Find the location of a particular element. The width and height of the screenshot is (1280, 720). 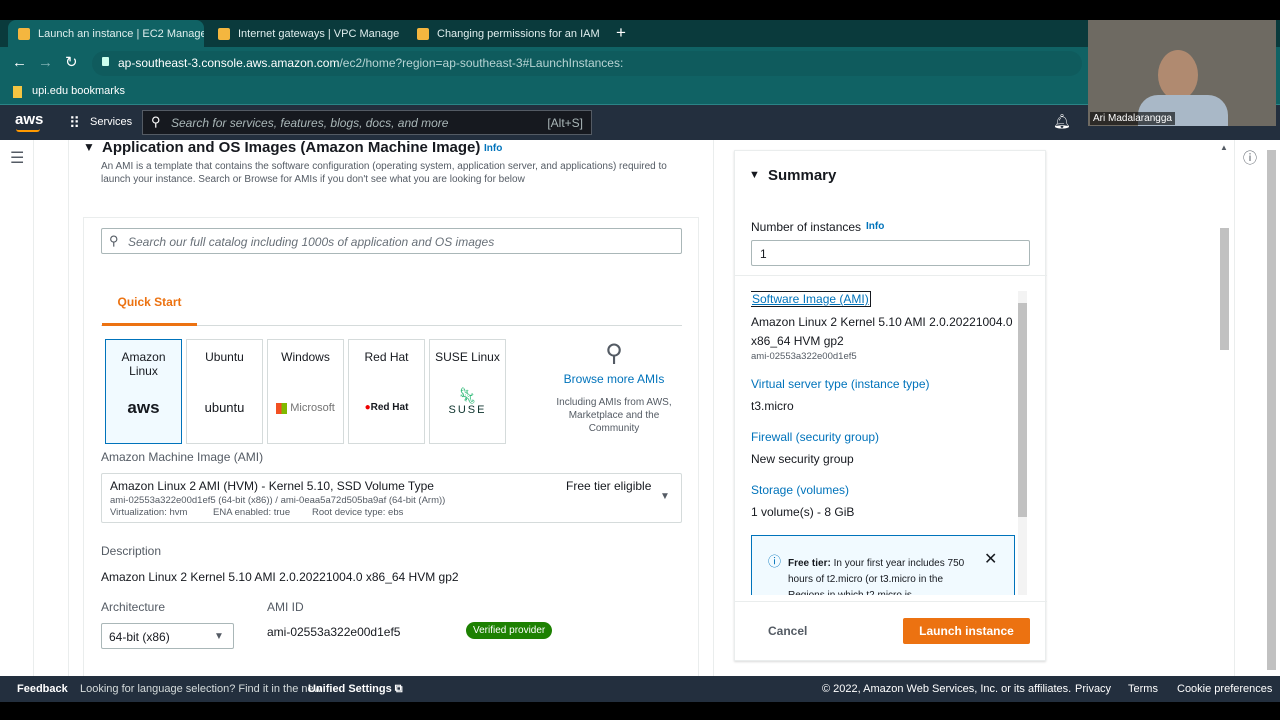

summary-title: Summary is located at coordinates (802, 175).